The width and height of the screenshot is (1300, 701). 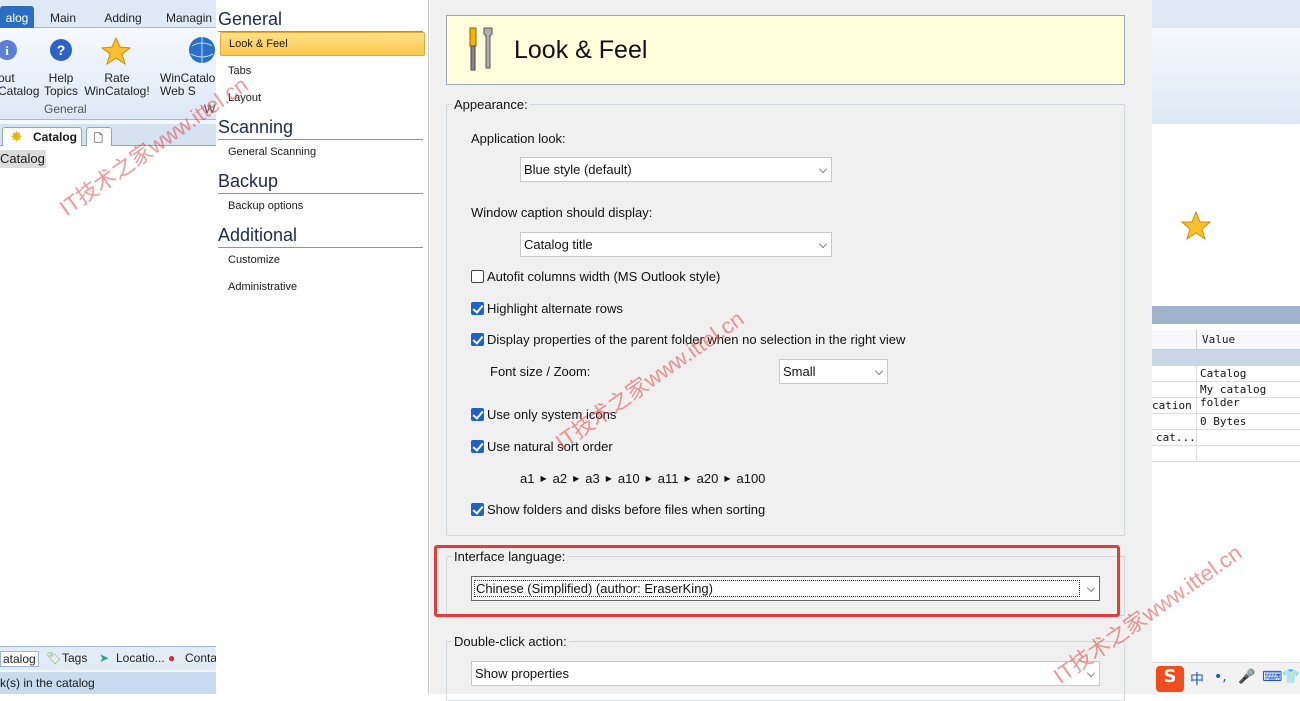 What do you see at coordinates (1170, 679) in the screenshot?
I see `ime-logo-icon: S` at bounding box center [1170, 679].